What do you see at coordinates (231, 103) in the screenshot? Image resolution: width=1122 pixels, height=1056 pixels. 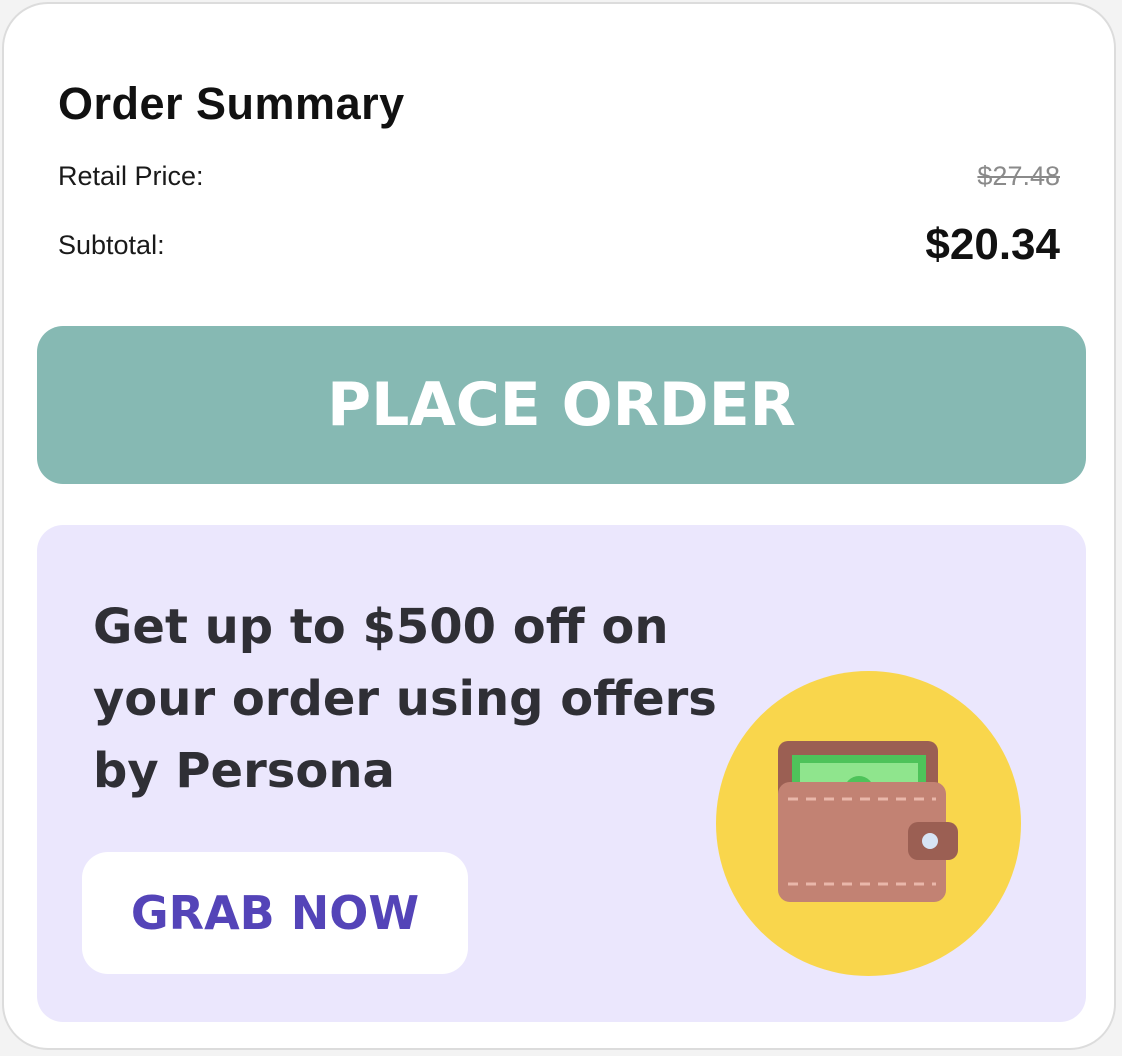 I see `order-summary-title: Order Summary` at bounding box center [231, 103].